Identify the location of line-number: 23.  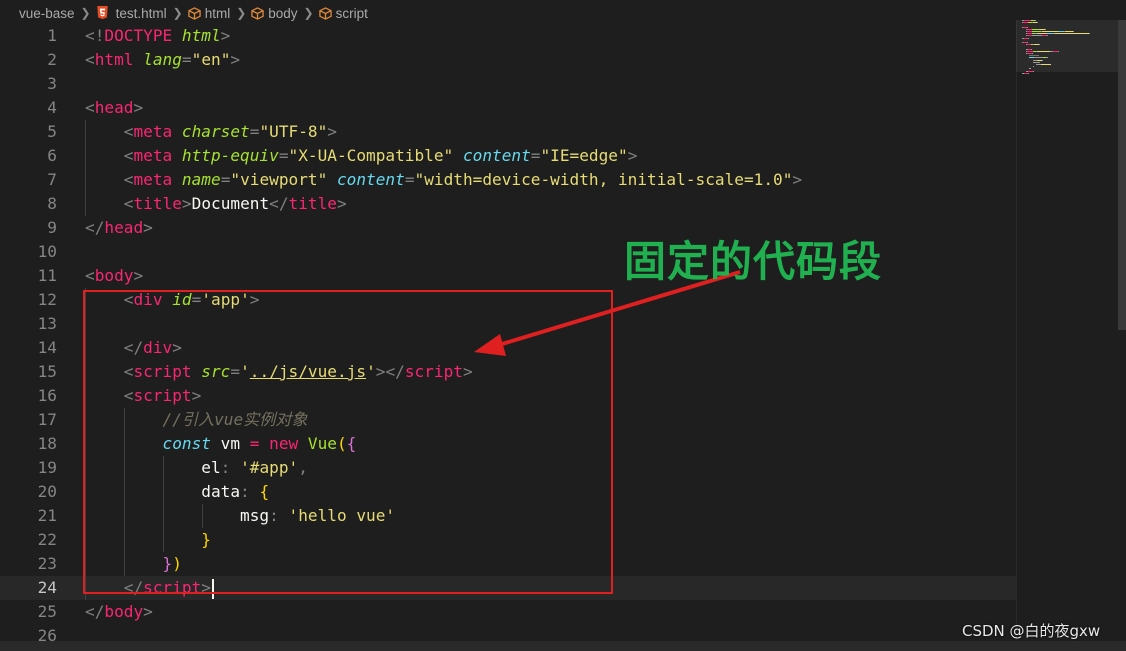
(47, 563).